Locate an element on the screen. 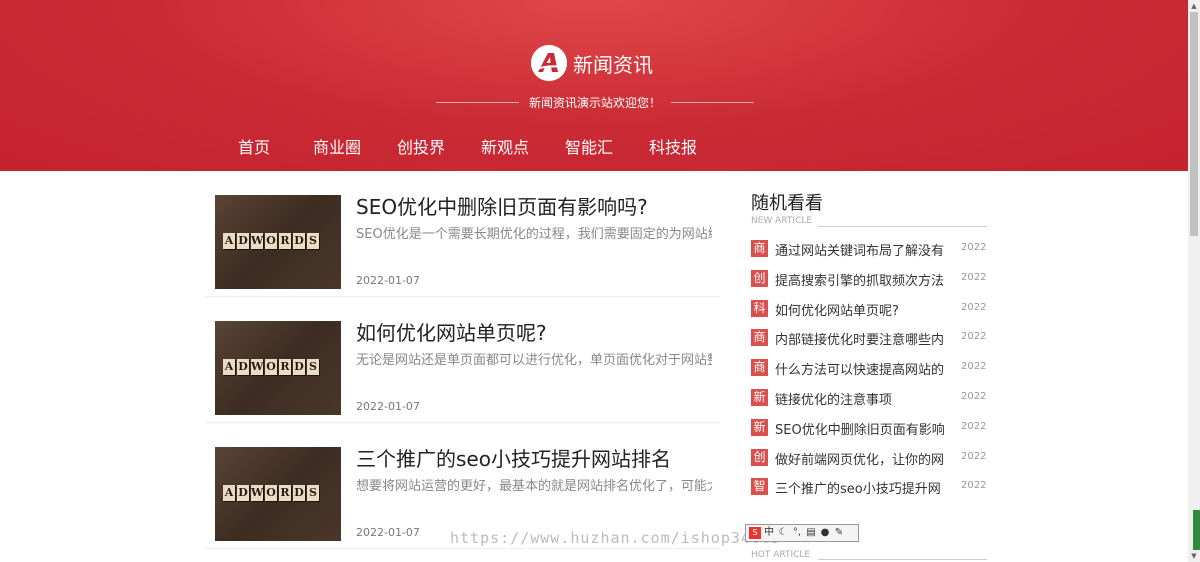  list-item-title: 内部链接优化时要注意哪些内 is located at coordinates (860, 338).